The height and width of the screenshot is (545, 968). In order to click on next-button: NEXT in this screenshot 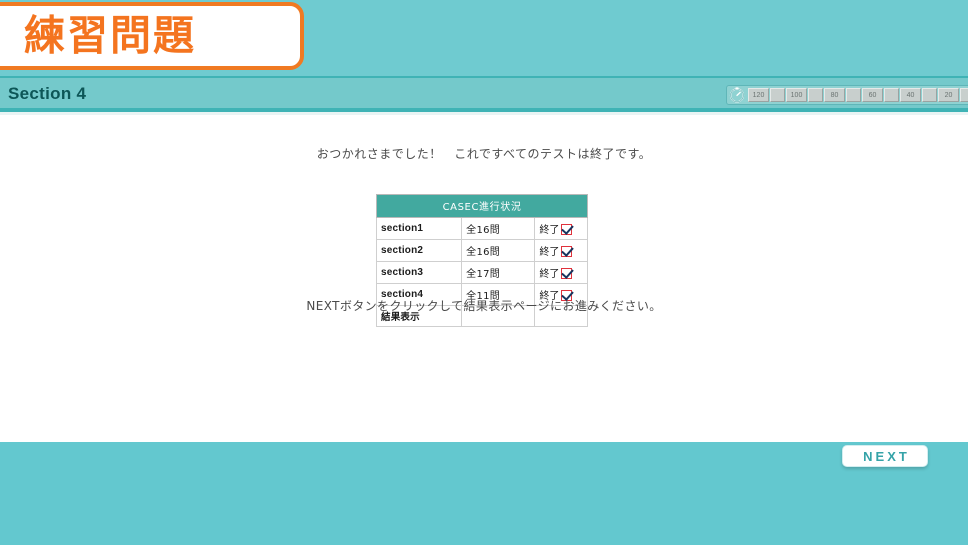, I will do `click(885, 456)`.